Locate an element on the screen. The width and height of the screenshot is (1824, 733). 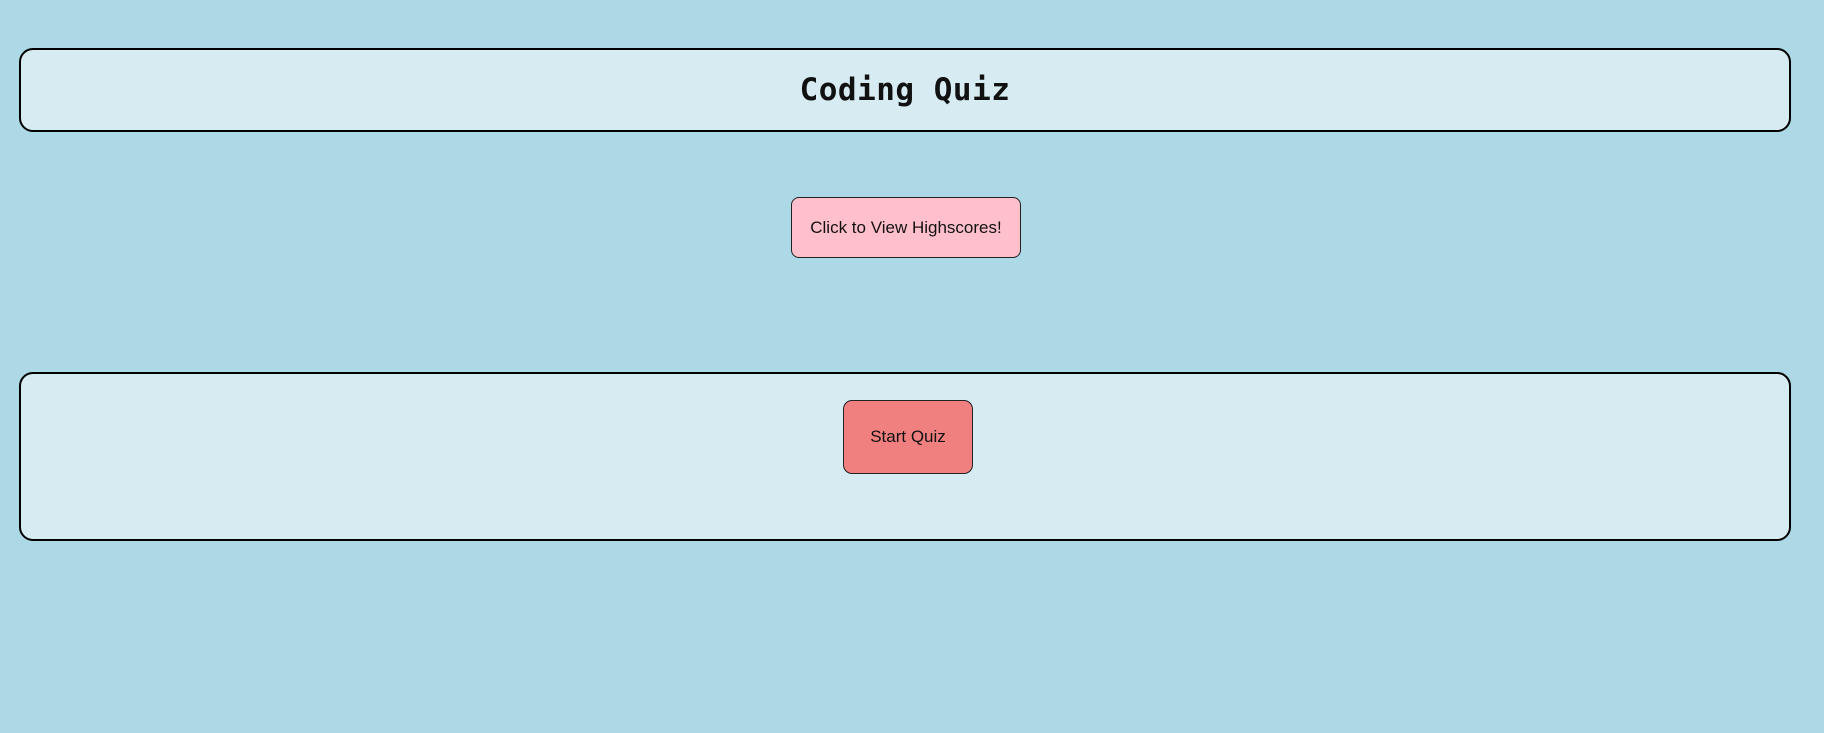
page-title: Coding Quiz is located at coordinates (905, 90).